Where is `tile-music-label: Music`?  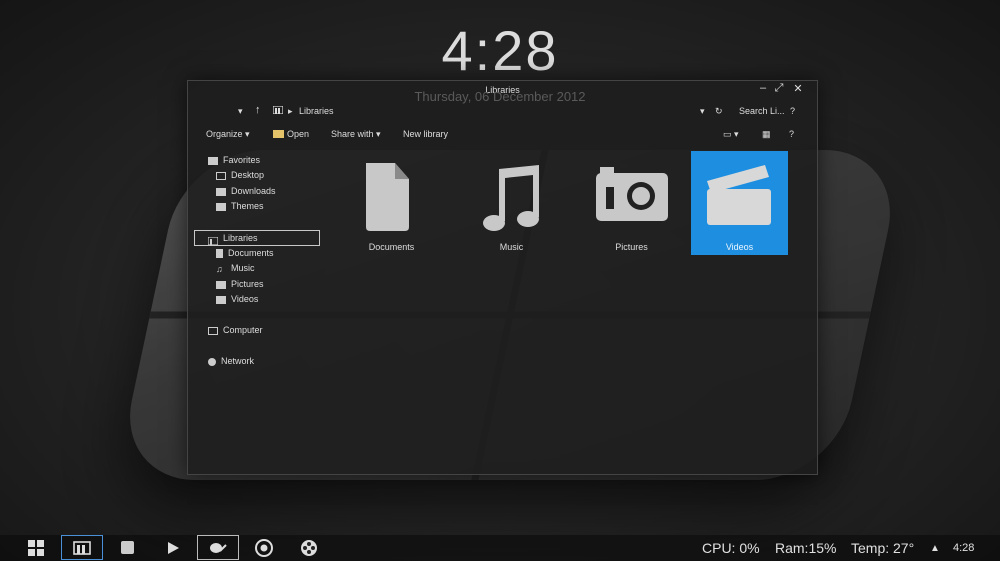 tile-music-label: Music is located at coordinates (511, 247).